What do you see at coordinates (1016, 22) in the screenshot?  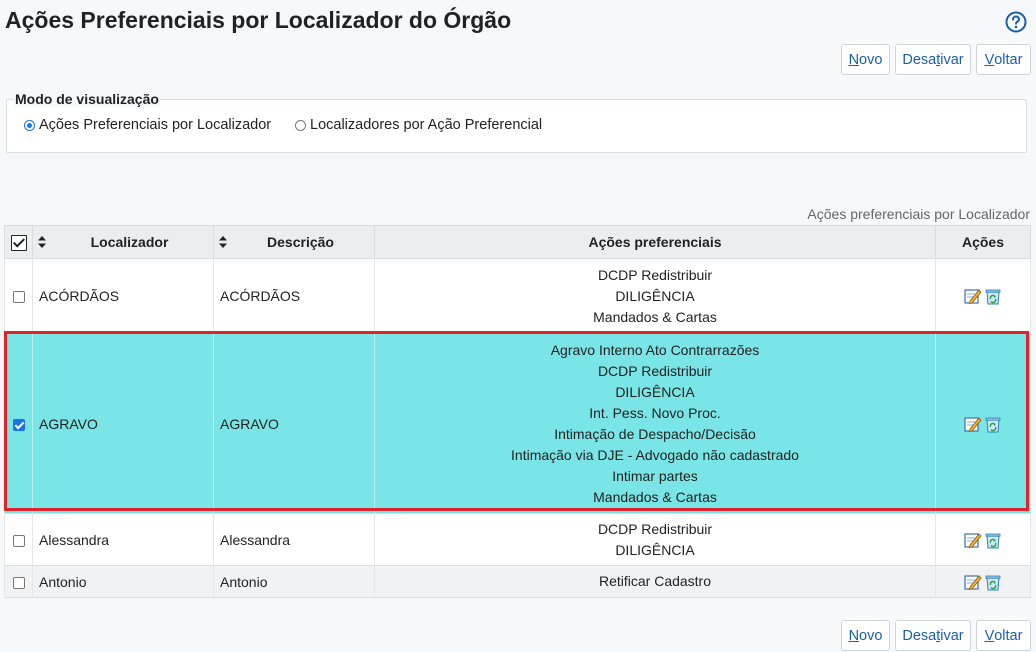 I see `help-icon` at bounding box center [1016, 22].